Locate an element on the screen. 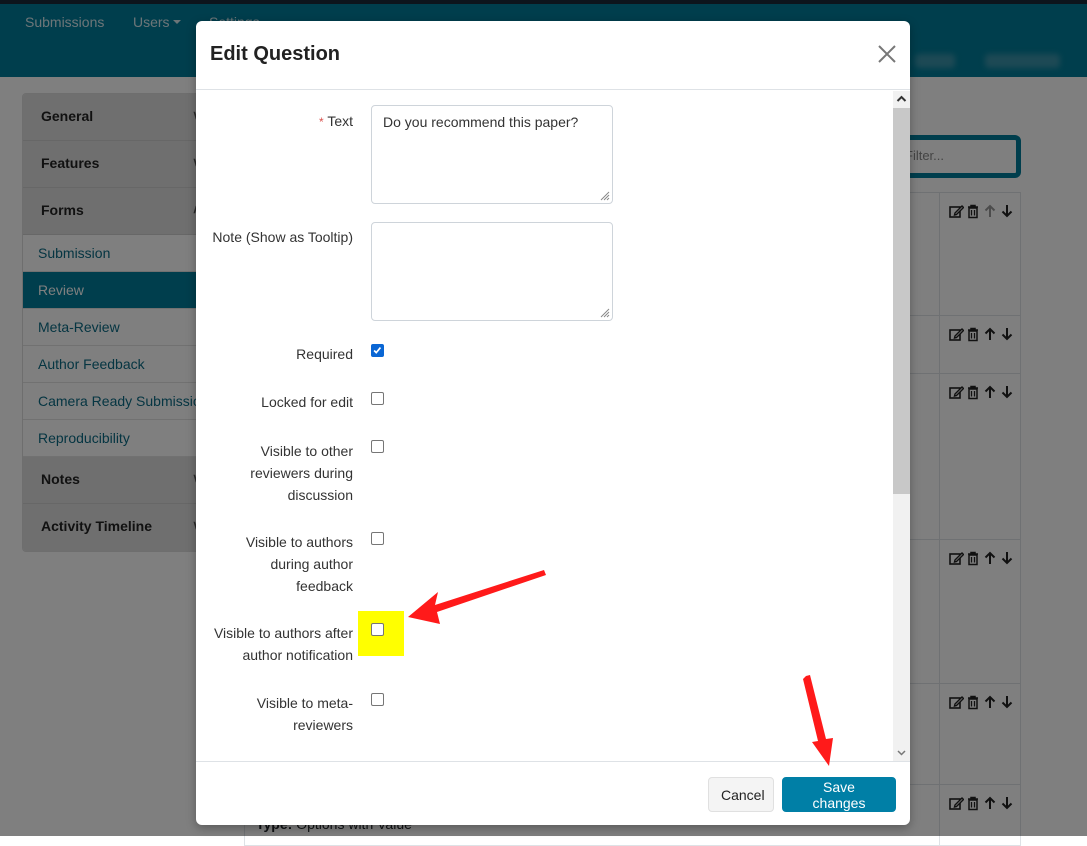 The height and width of the screenshot is (846, 1087). locked-for-edit-label: Locked for edit is located at coordinates (307, 402).